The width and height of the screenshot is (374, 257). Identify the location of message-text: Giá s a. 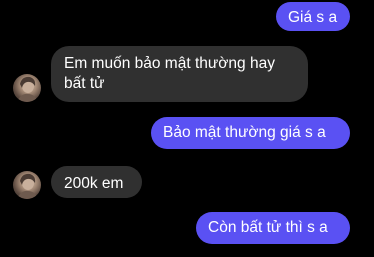
(313, 17).